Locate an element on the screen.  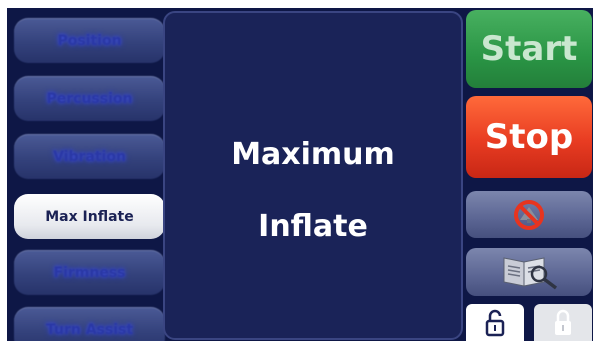
menu-button-position: Position is located at coordinates (89, 40).